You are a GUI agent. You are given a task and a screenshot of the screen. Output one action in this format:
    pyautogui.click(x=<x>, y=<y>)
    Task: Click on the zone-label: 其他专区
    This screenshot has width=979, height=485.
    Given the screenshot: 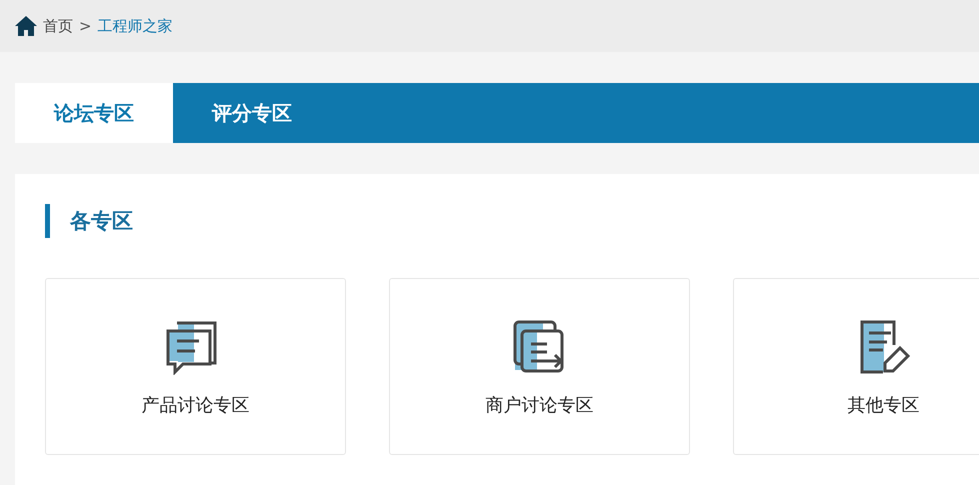 What is the action you would take?
    pyautogui.click(x=884, y=405)
    